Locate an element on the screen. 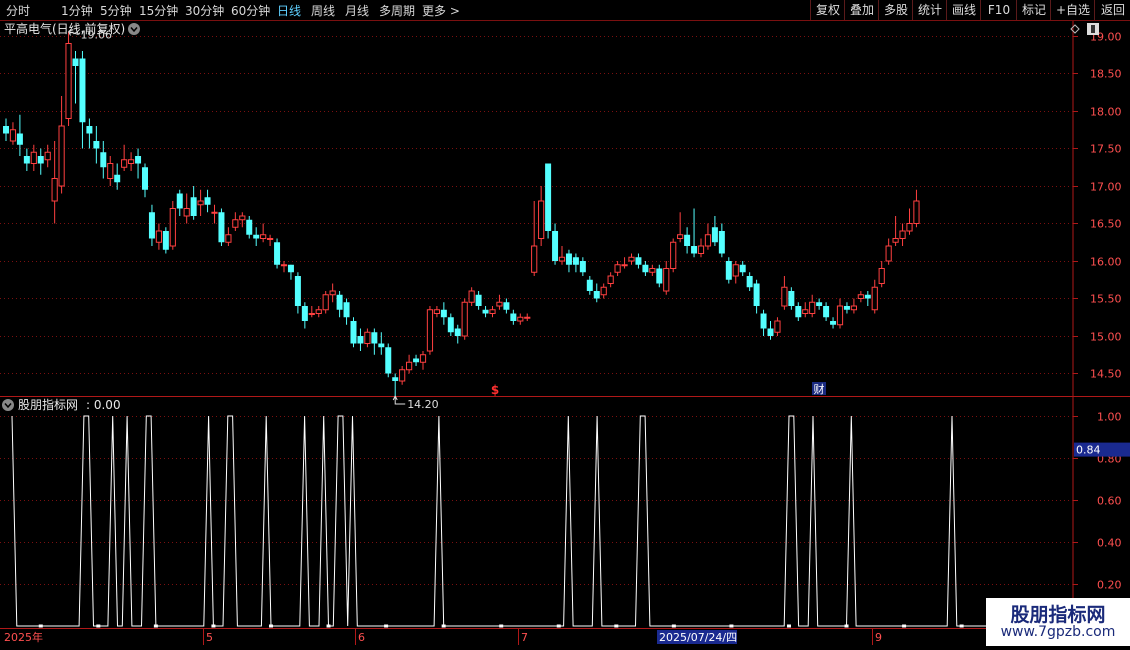  event-marker-s: $ is located at coordinates (495, 390).